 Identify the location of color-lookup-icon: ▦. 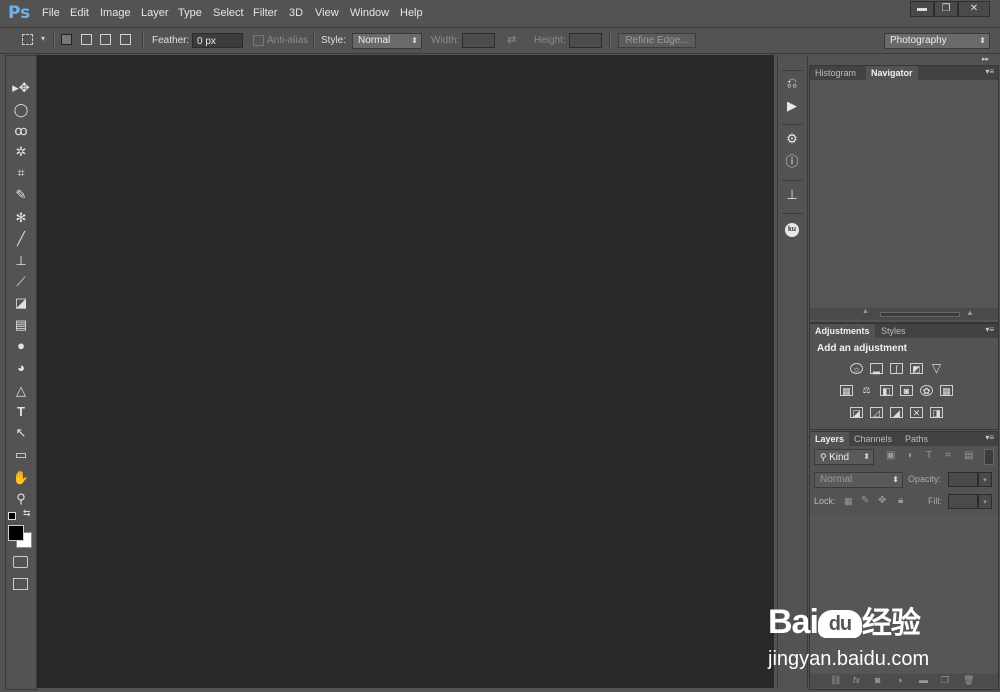
(946, 390).